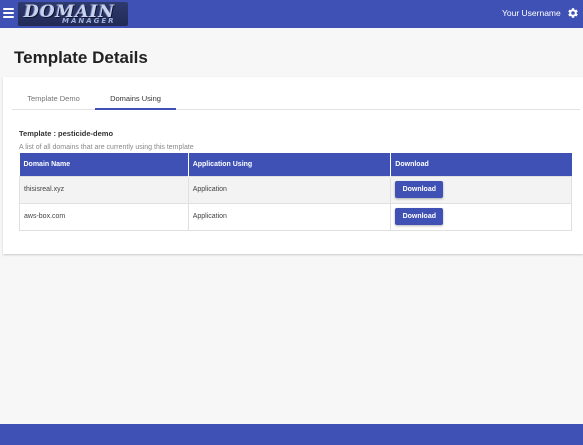 The height and width of the screenshot is (445, 583). I want to click on column-header-domain-name: Domain Name, so click(104, 164).